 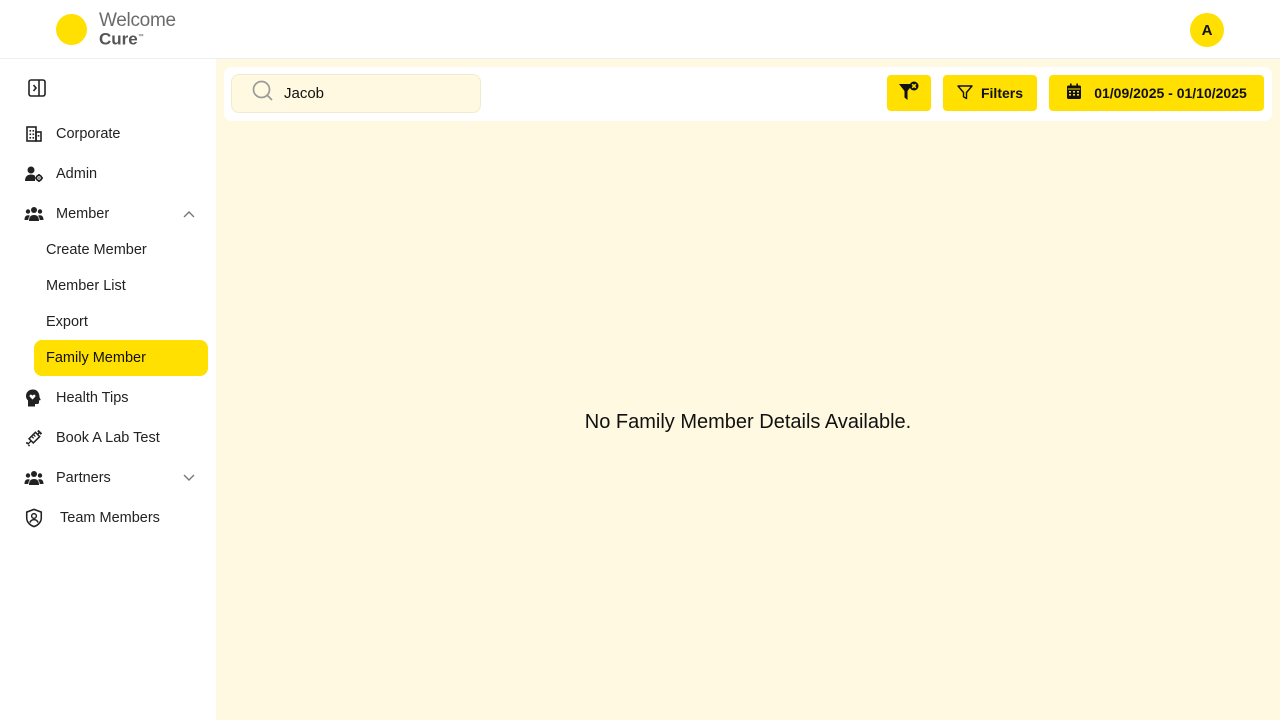 I want to click on logo-mark, so click(x=71, y=30).